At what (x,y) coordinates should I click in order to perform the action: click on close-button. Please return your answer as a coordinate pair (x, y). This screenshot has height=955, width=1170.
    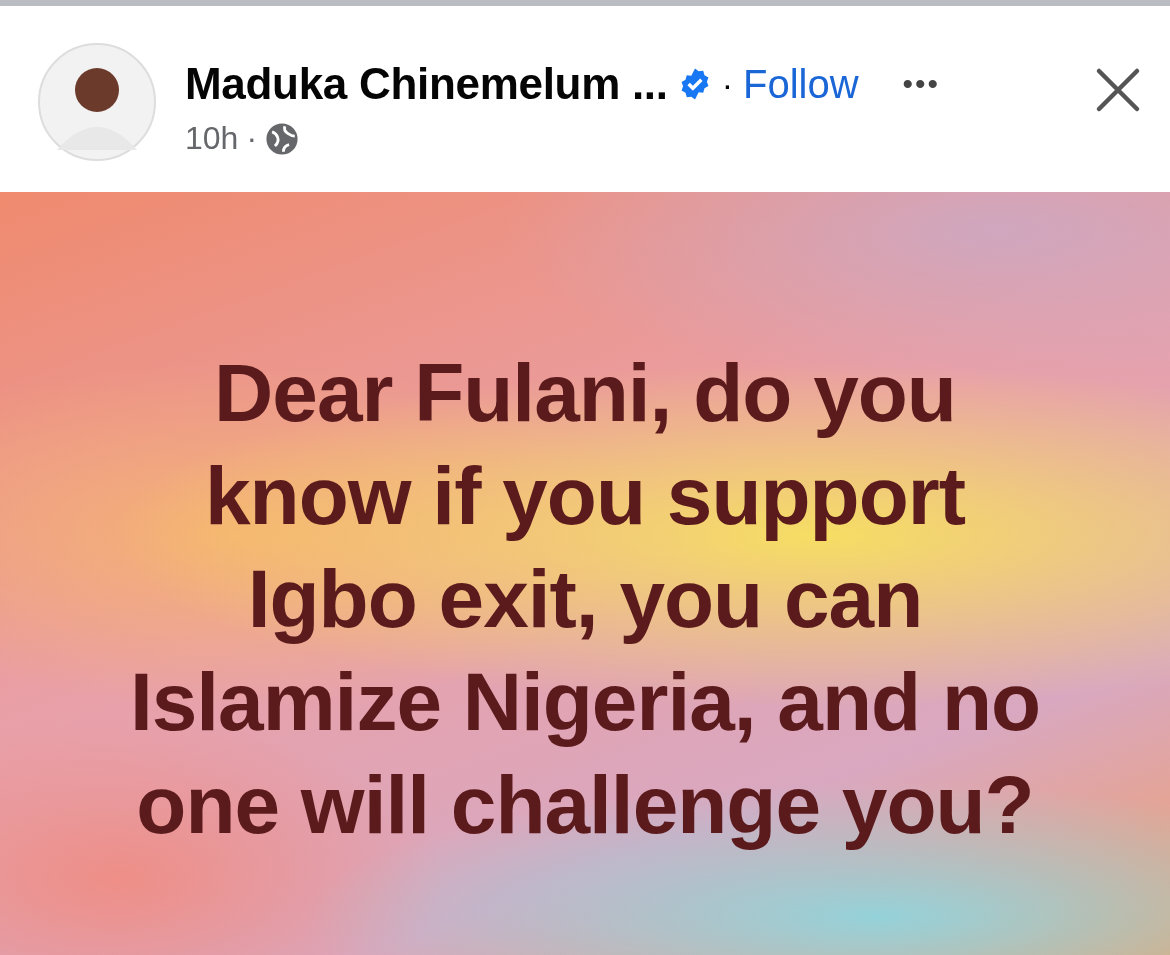
    Looking at the image, I should click on (1118, 90).